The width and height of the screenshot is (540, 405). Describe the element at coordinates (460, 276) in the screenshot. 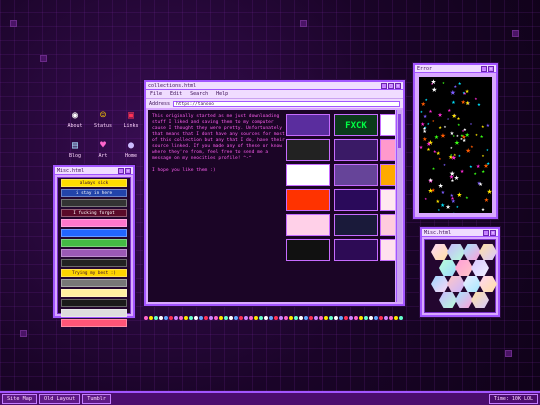

I see `hex-collage` at that location.